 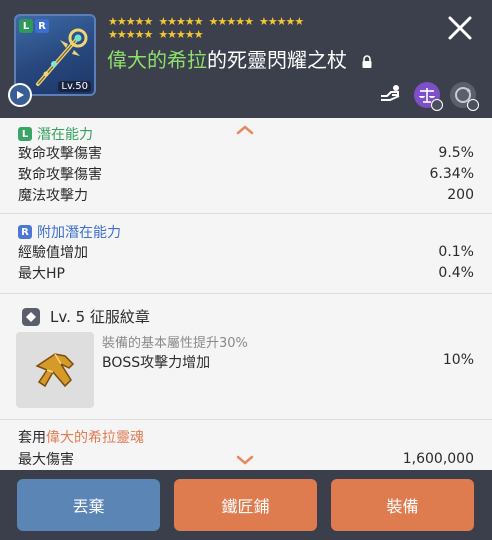 What do you see at coordinates (246, 273) in the screenshot?
I see `stat-row: 最大HP 0.4%` at bounding box center [246, 273].